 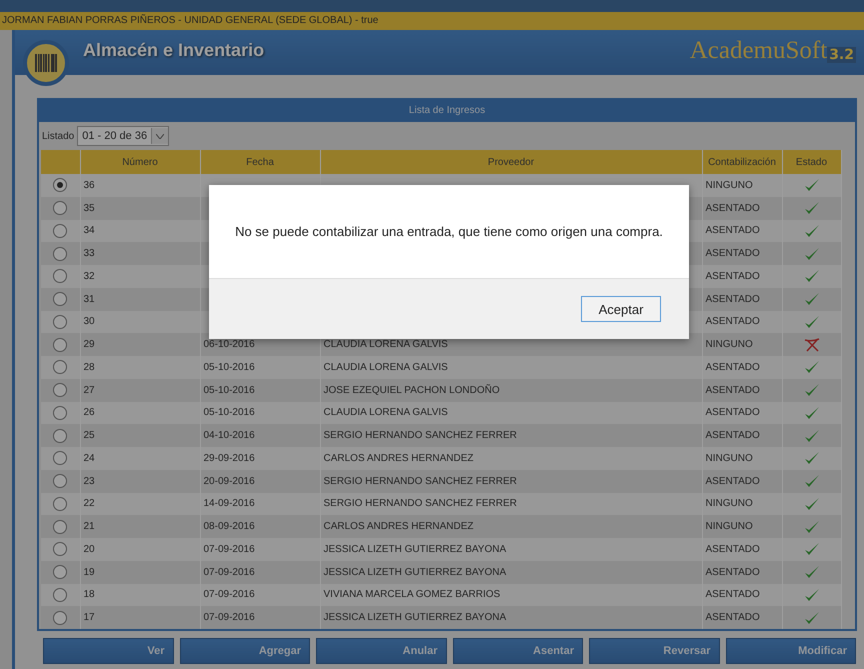 I want to click on column-header: Contabilización, so click(x=742, y=162).